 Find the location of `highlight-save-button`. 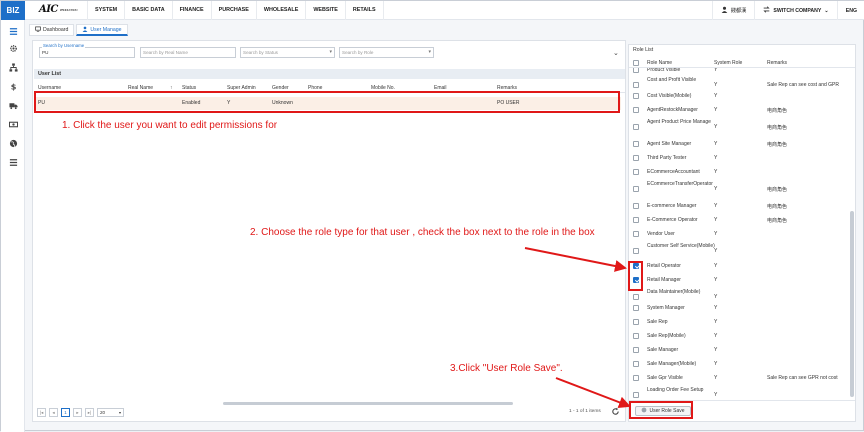

highlight-save-button is located at coordinates (661, 410).